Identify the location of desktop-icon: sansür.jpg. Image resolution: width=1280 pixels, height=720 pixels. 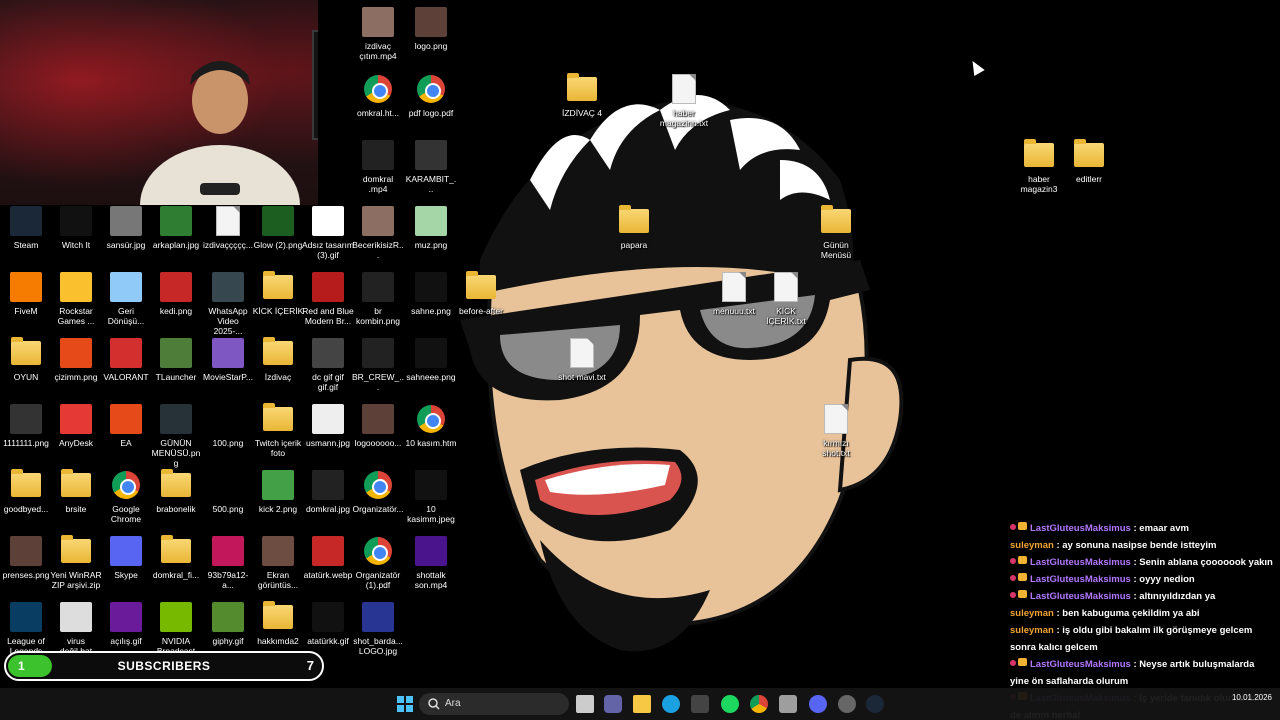
(126, 227).